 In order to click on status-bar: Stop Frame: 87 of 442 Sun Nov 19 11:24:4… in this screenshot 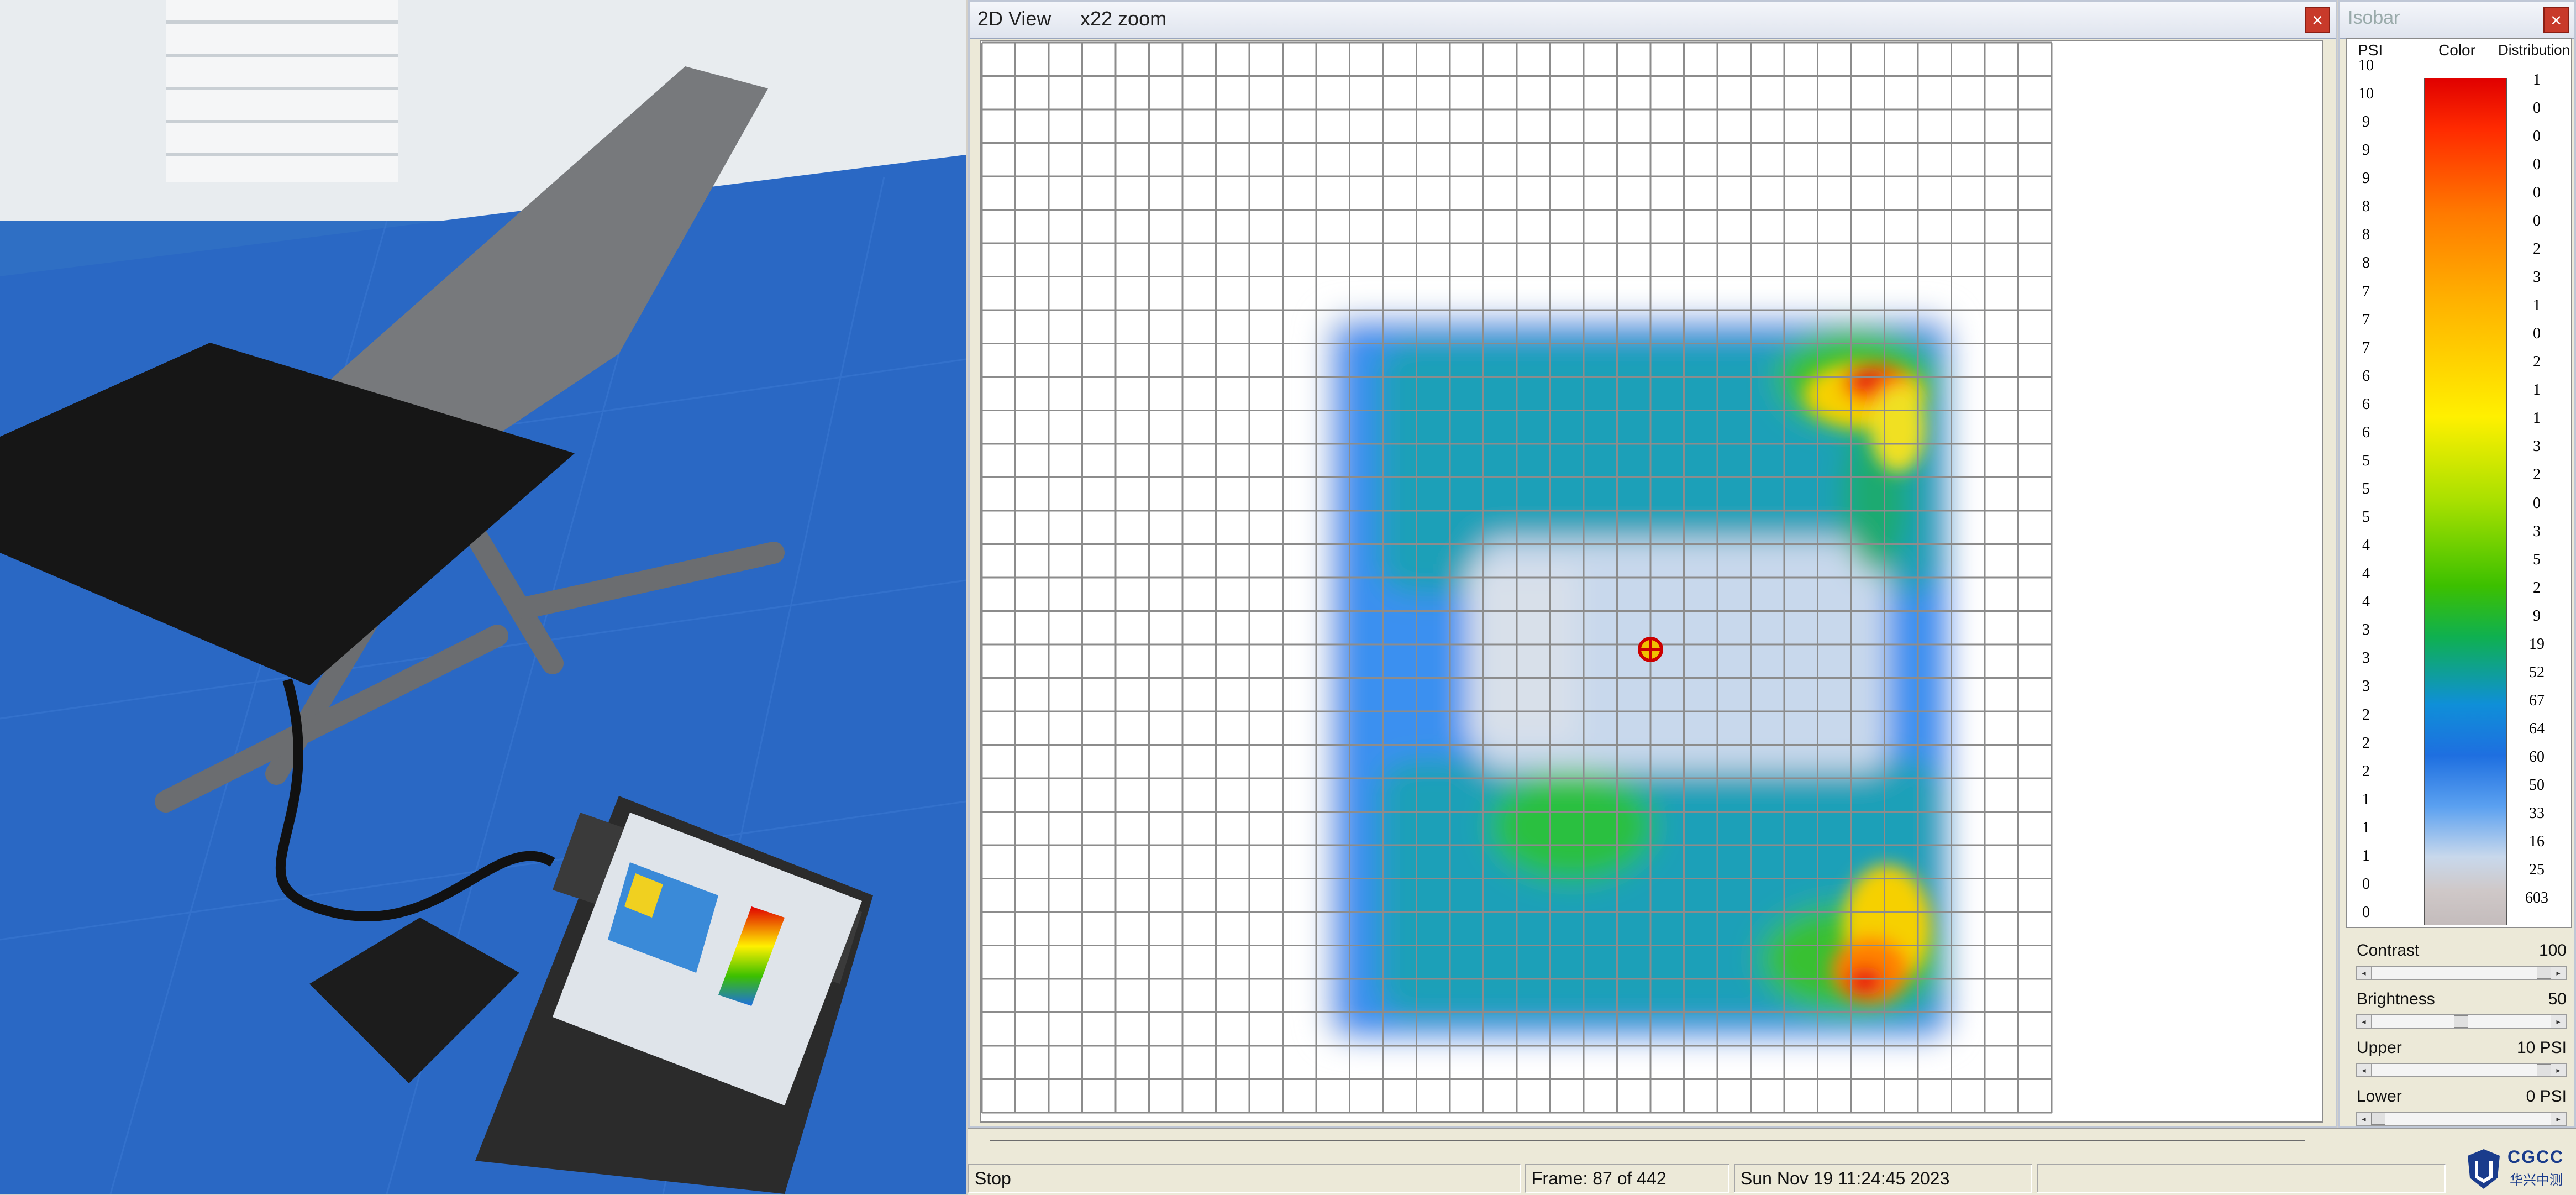, I will do `click(1772, 1161)`.